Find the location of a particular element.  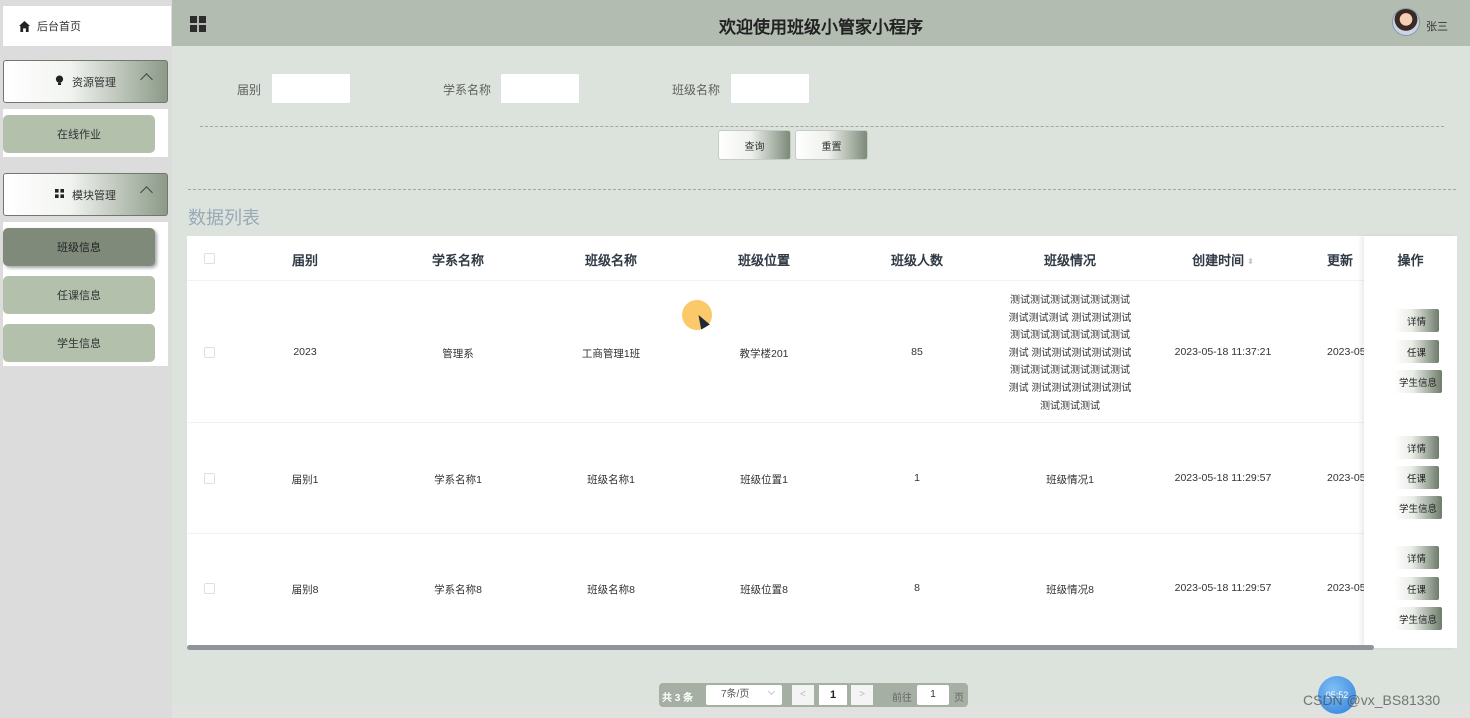

col-header-jiebie: 届别 is located at coordinates (305, 259).